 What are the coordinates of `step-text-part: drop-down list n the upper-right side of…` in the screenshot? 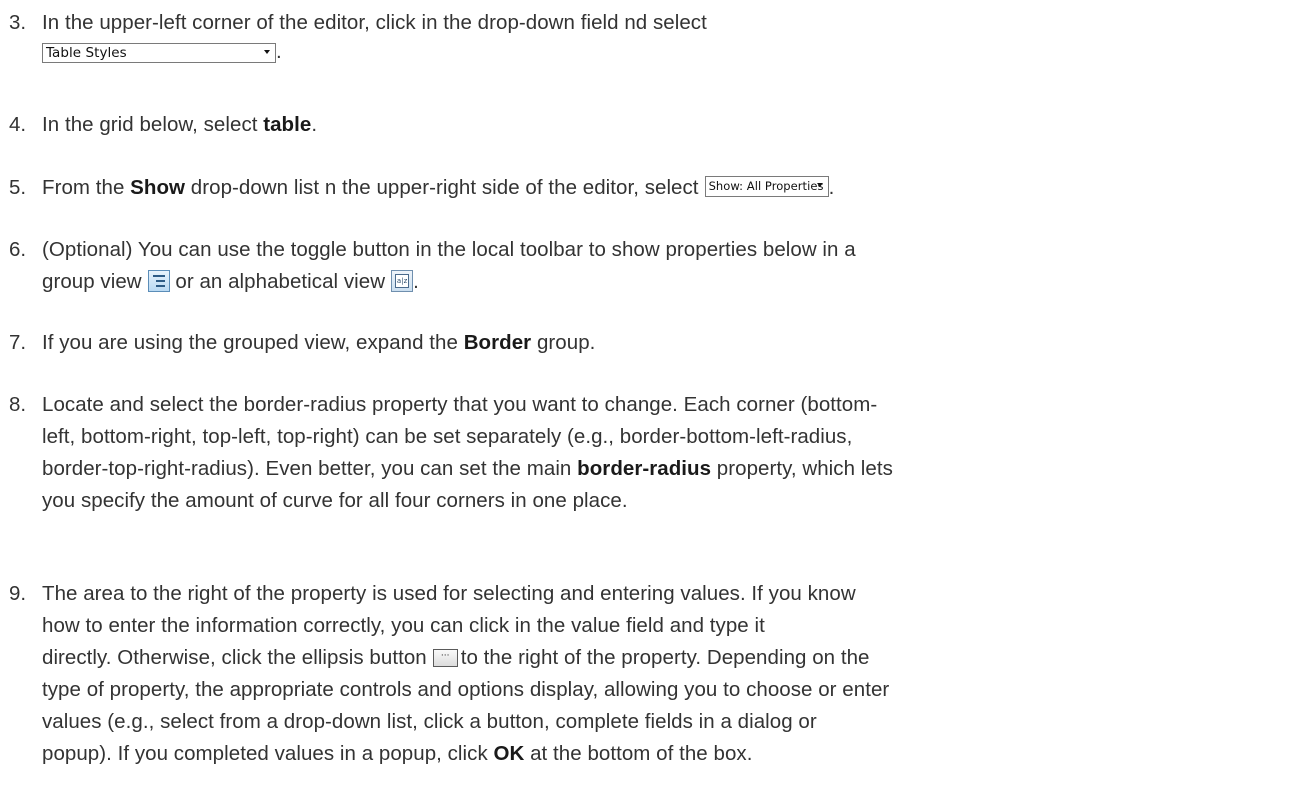 It's located at (442, 187).